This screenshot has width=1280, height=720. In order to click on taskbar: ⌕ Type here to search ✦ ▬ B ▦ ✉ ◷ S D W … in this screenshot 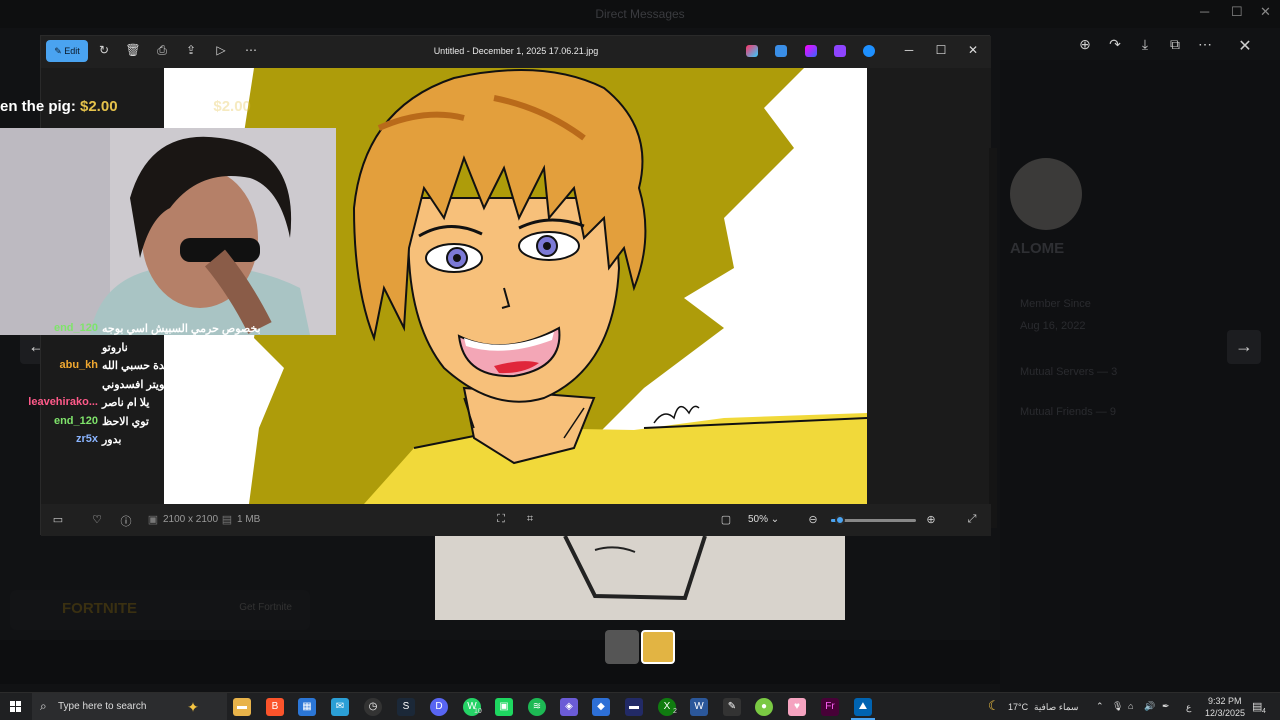, I will do `click(640, 706)`.